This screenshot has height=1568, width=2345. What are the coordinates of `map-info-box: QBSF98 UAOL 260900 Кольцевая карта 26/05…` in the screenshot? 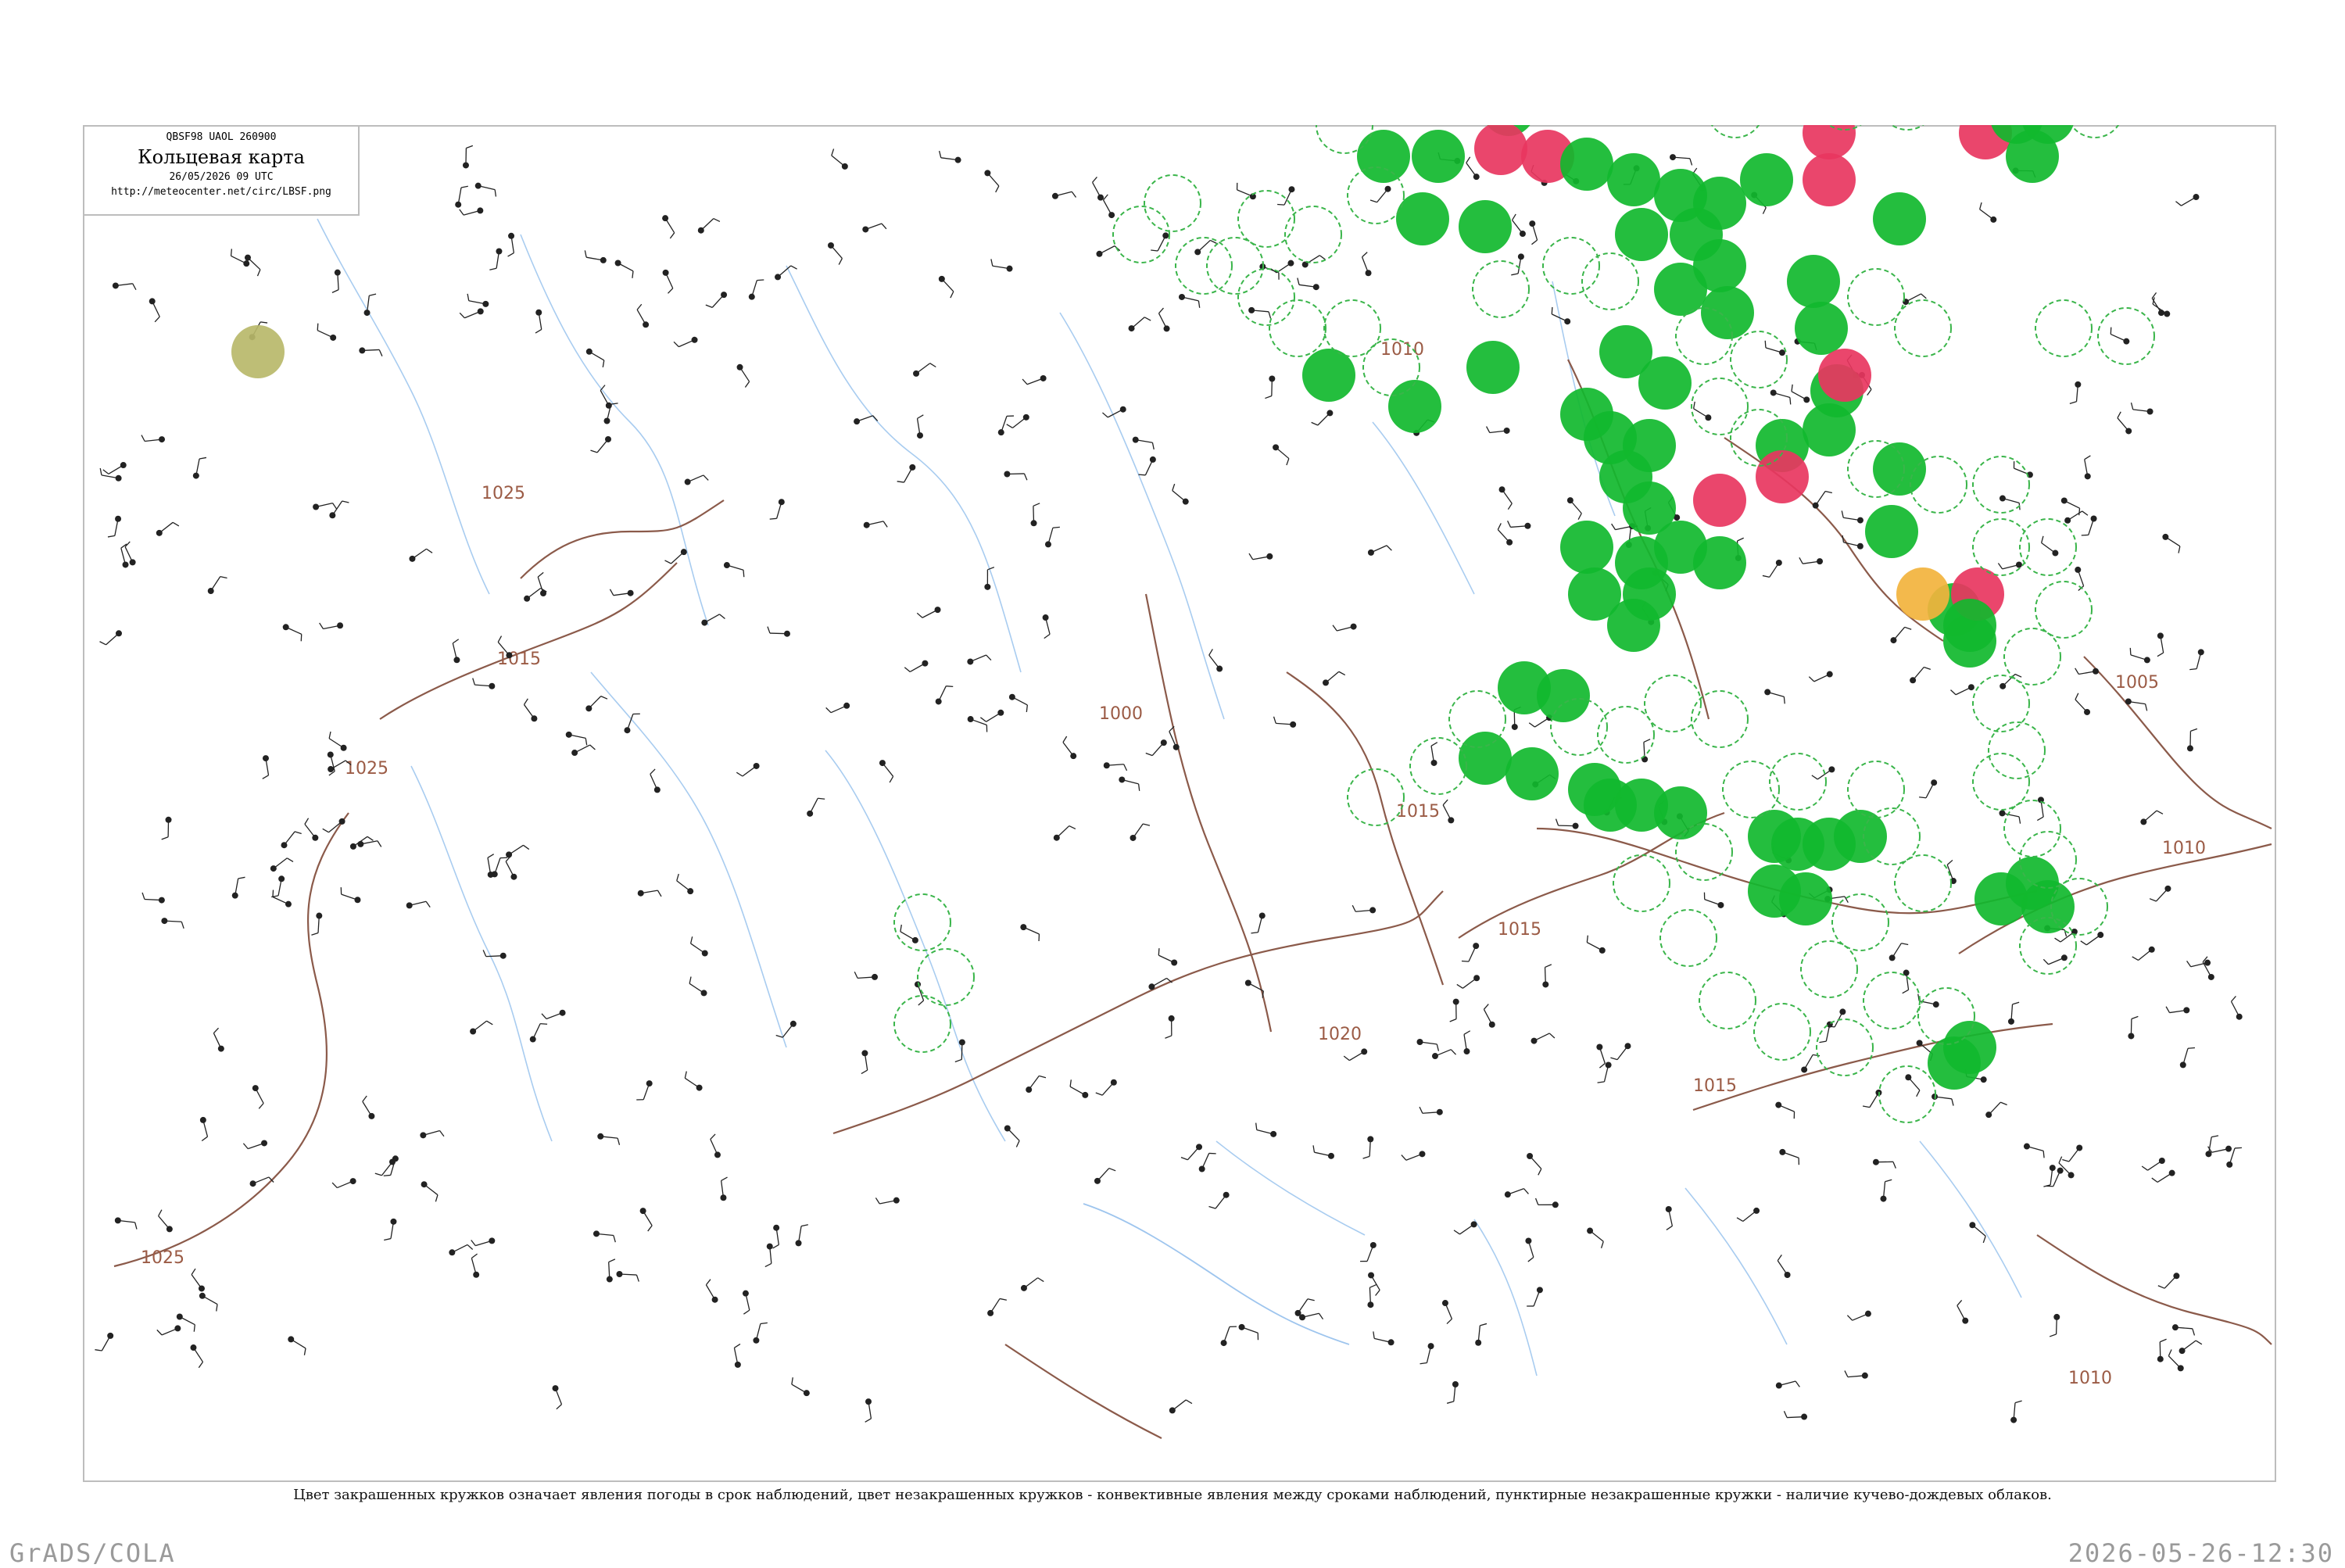 It's located at (222, 171).